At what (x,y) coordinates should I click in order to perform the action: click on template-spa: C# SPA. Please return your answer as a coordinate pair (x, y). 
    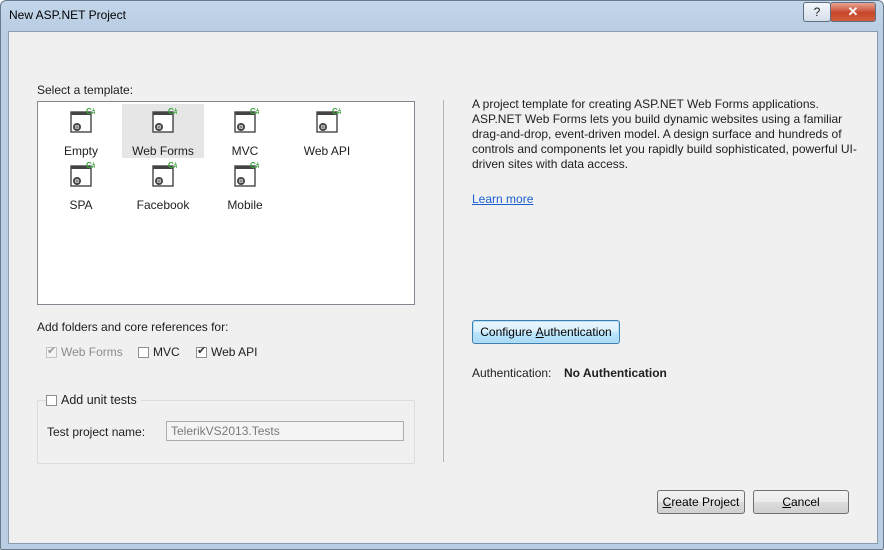
    Looking at the image, I should click on (81, 185).